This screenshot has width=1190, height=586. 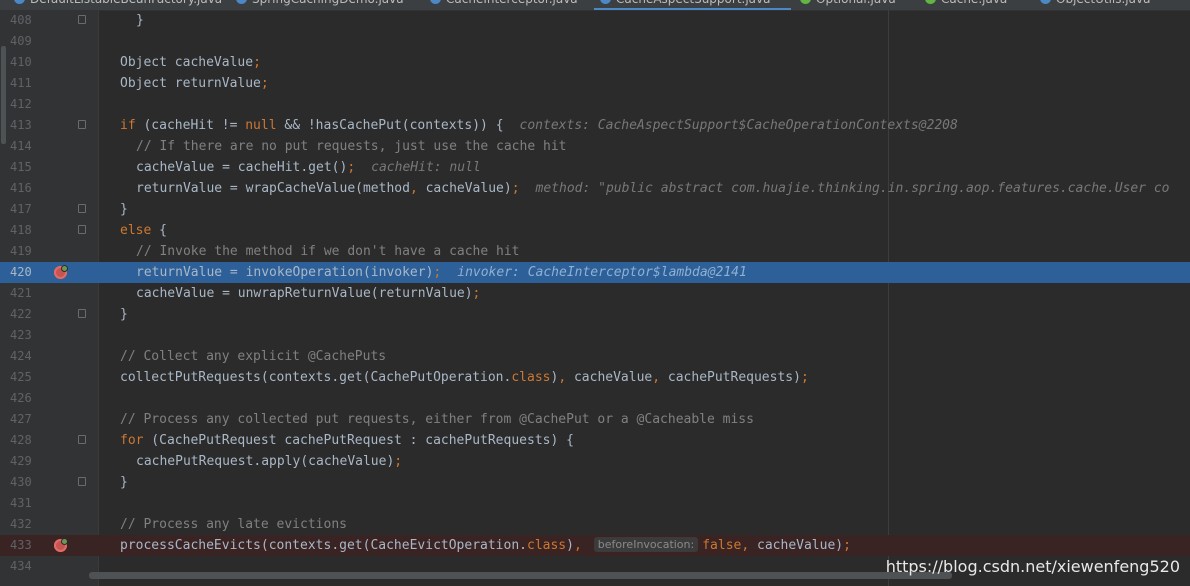 What do you see at coordinates (21, 440) in the screenshot?
I see `line-number: 428` at bounding box center [21, 440].